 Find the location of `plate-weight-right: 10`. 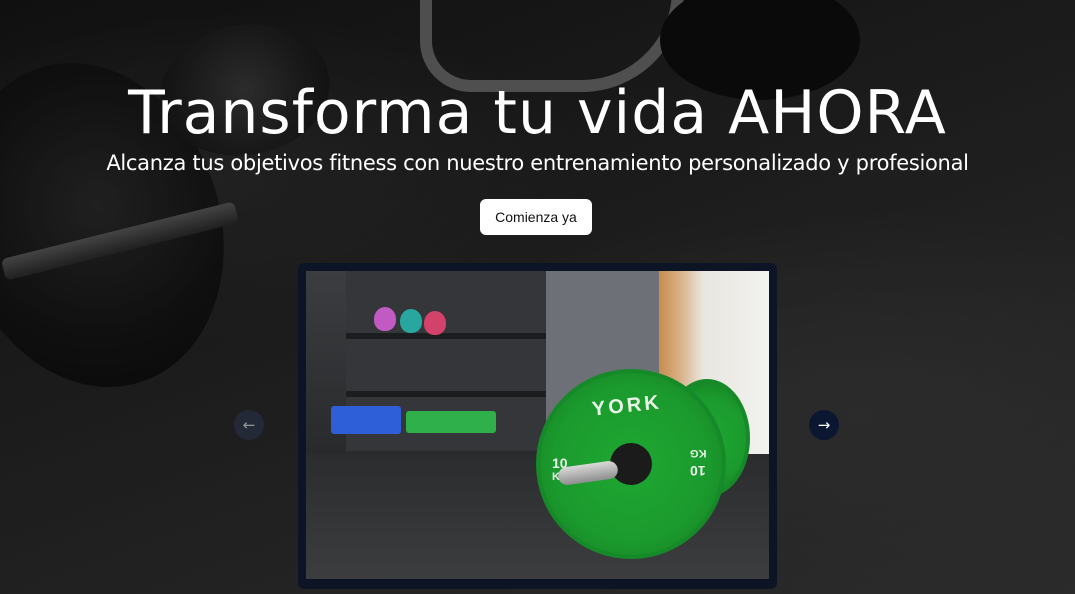

plate-weight-right: 10 is located at coordinates (698, 471).